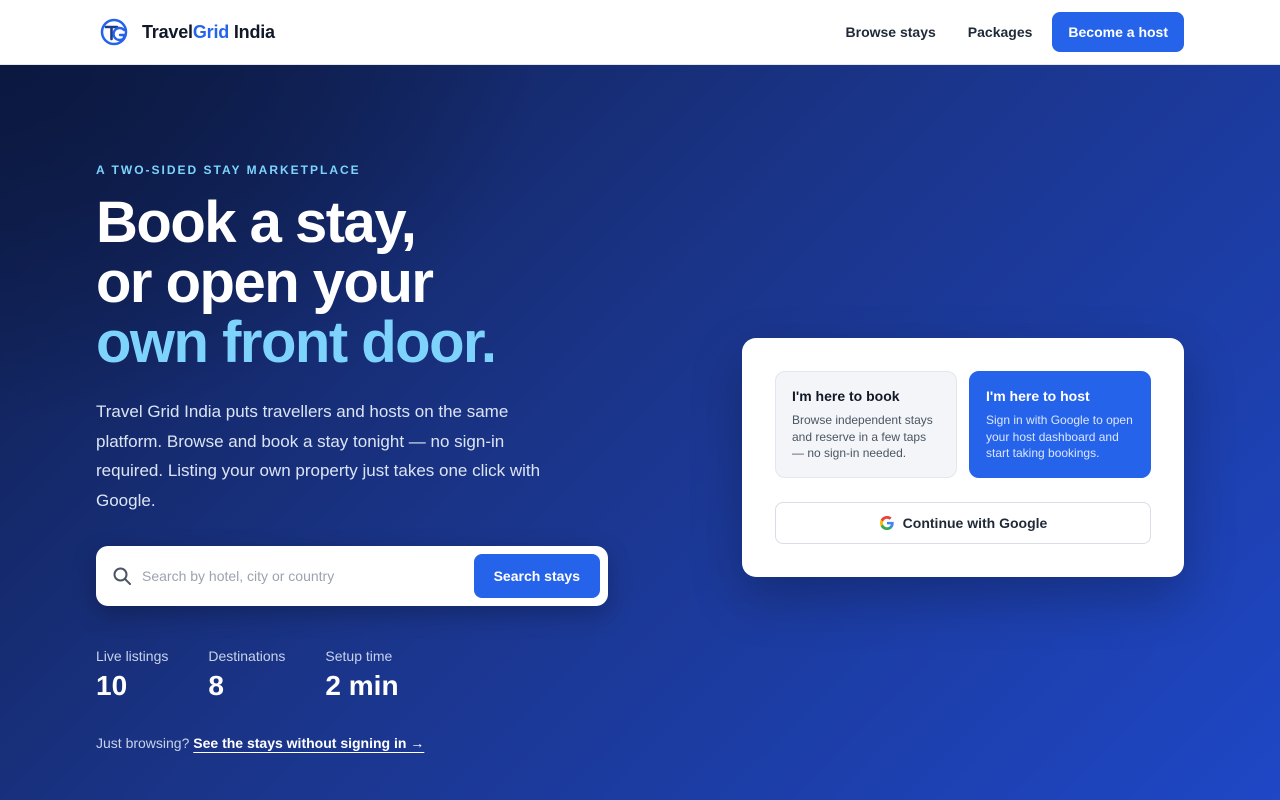 The image size is (1280, 800). I want to click on stat-destinations: Destinations 8, so click(246, 676).